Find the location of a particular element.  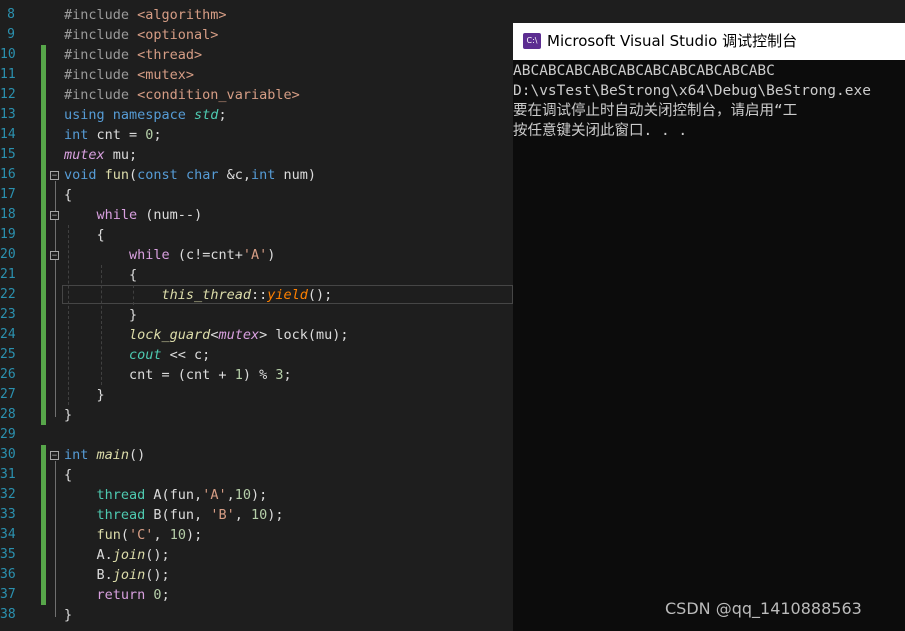

code-token: std is located at coordinates (206, 115).